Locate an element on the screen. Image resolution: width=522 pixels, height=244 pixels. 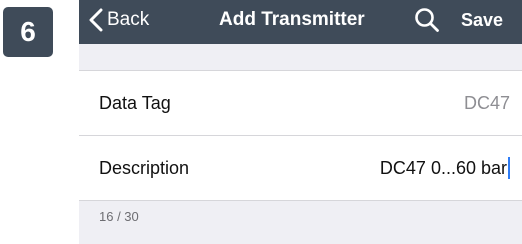
back-button-label: Back is located at coordinates (128, 19).